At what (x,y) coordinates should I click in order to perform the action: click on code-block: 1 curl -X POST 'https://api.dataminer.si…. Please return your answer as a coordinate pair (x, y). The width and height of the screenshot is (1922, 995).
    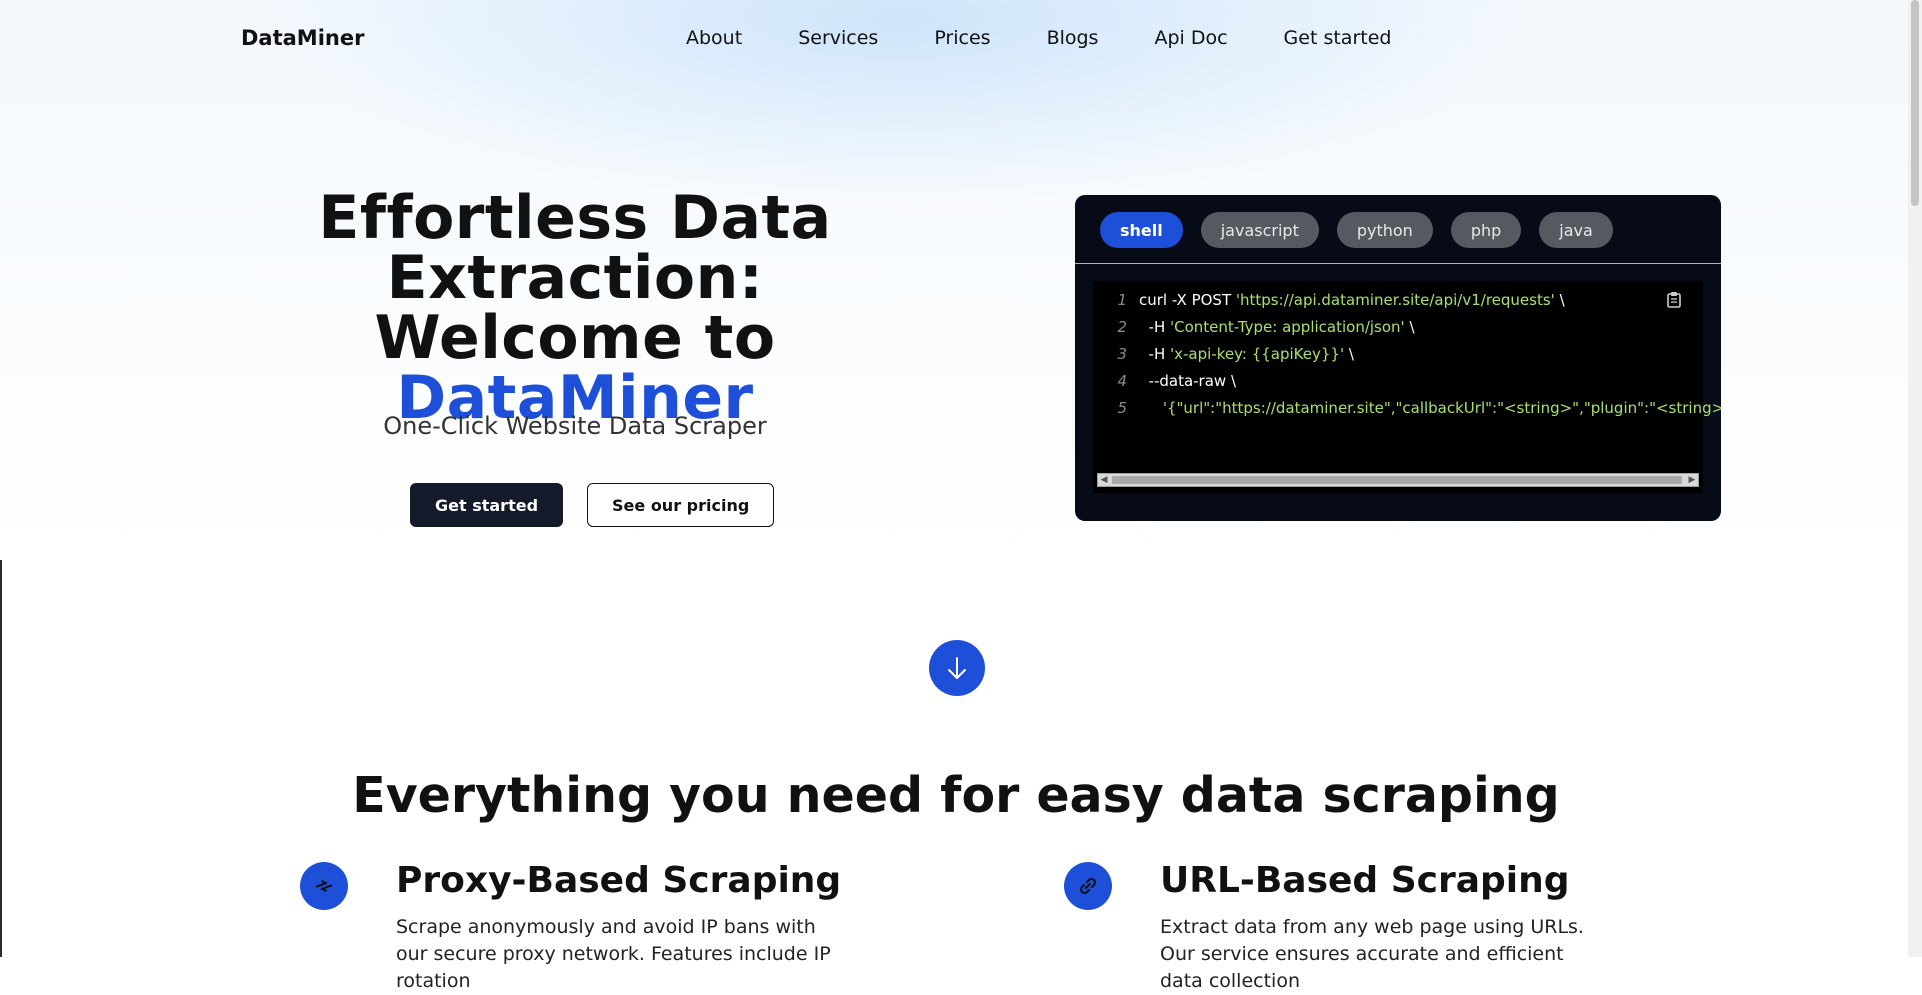
    Looking at the image, I should click on (1407, 387).